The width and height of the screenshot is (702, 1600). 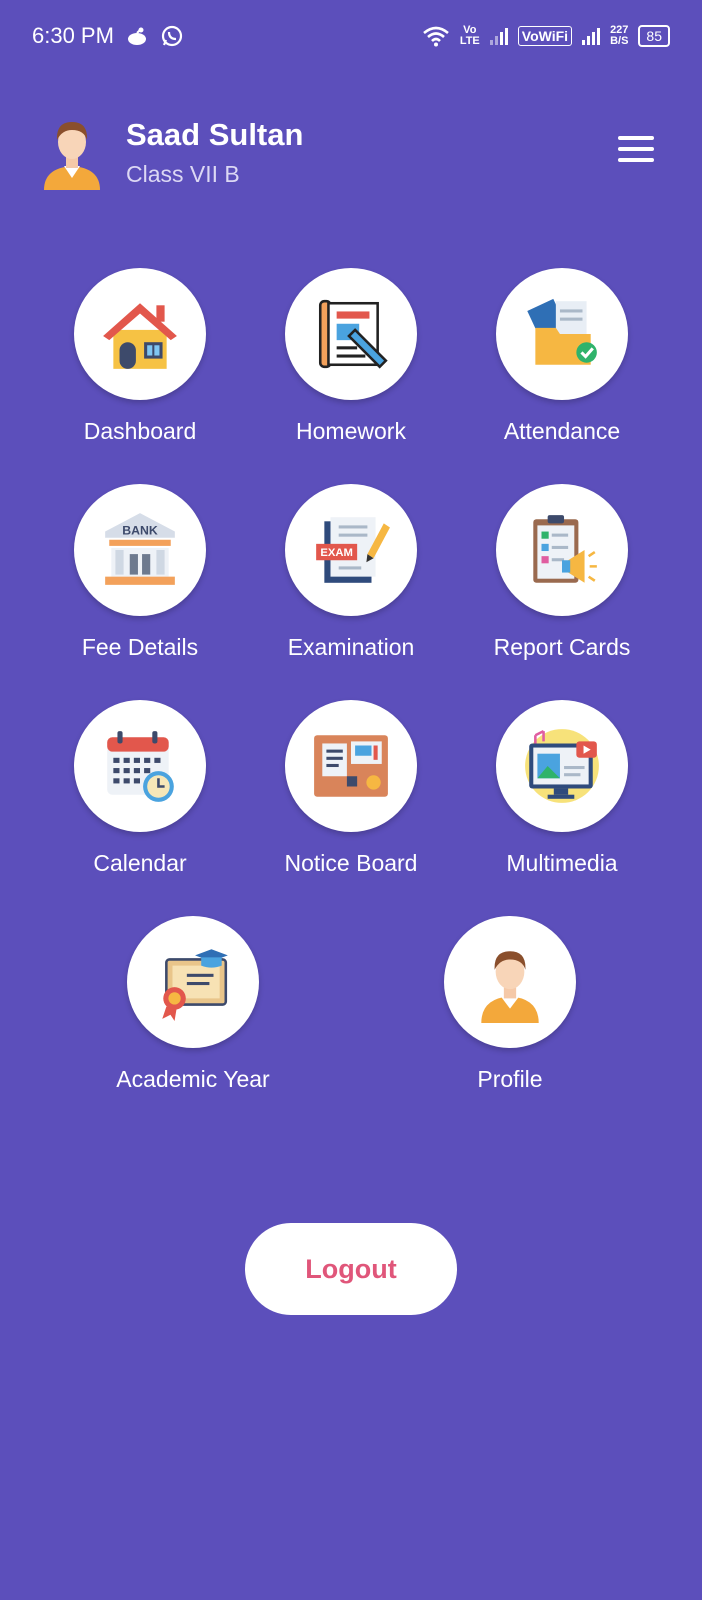 What do you see at coordinates (172, 36) in the screenshot?
I see `whatsapp-icon` at bounding box center [172, 36].